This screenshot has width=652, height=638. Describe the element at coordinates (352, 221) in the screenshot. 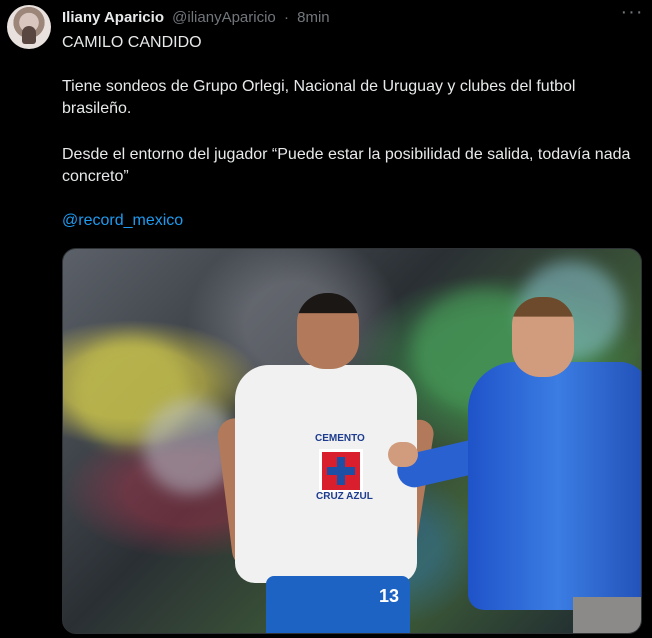

I see `mention-link: @record_mexico` at that location.